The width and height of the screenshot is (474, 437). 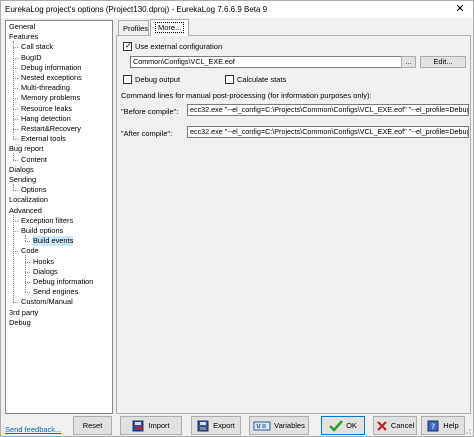 What do you see at coordinates (46, 119) in the screenshot?
I see `tree-item: Hang detection` at bounding box center [46, 119].